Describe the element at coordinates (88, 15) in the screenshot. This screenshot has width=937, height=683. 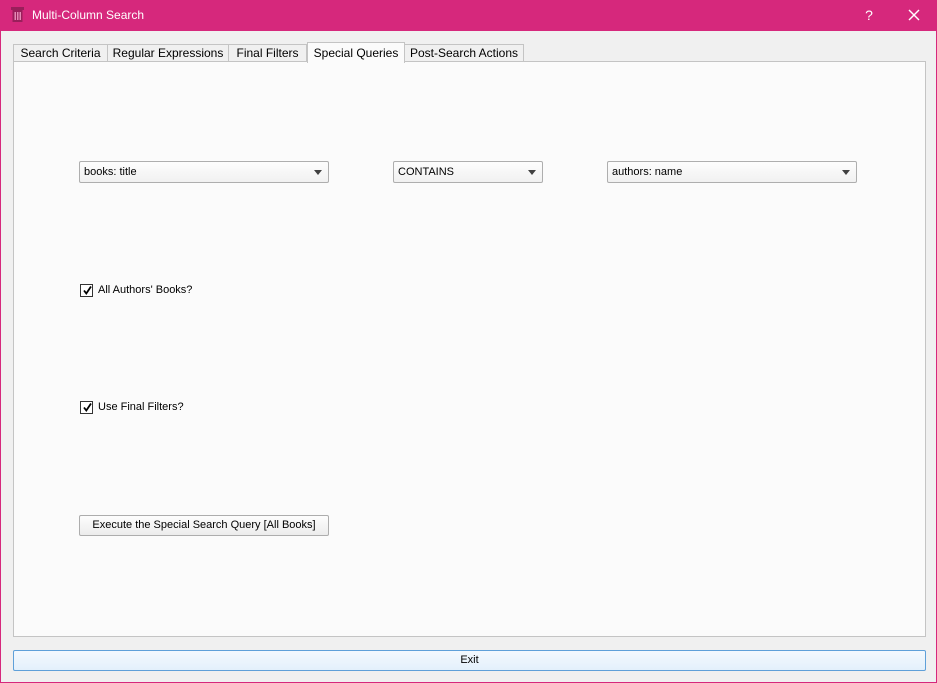
I see `window-title: Multi-Column Search` at that location.